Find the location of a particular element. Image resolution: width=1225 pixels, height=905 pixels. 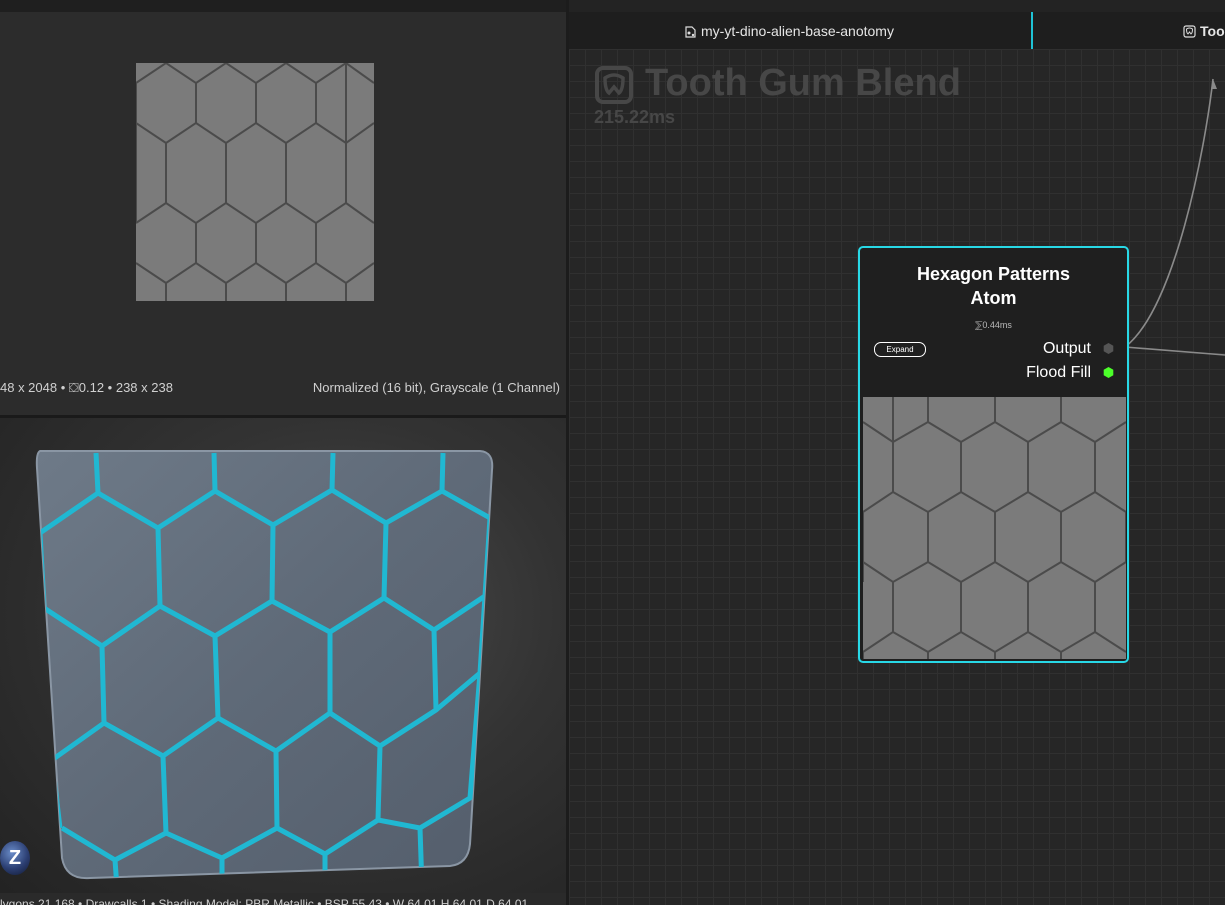

tab-tooth-label: Too is located at coordinates (1212, 31).